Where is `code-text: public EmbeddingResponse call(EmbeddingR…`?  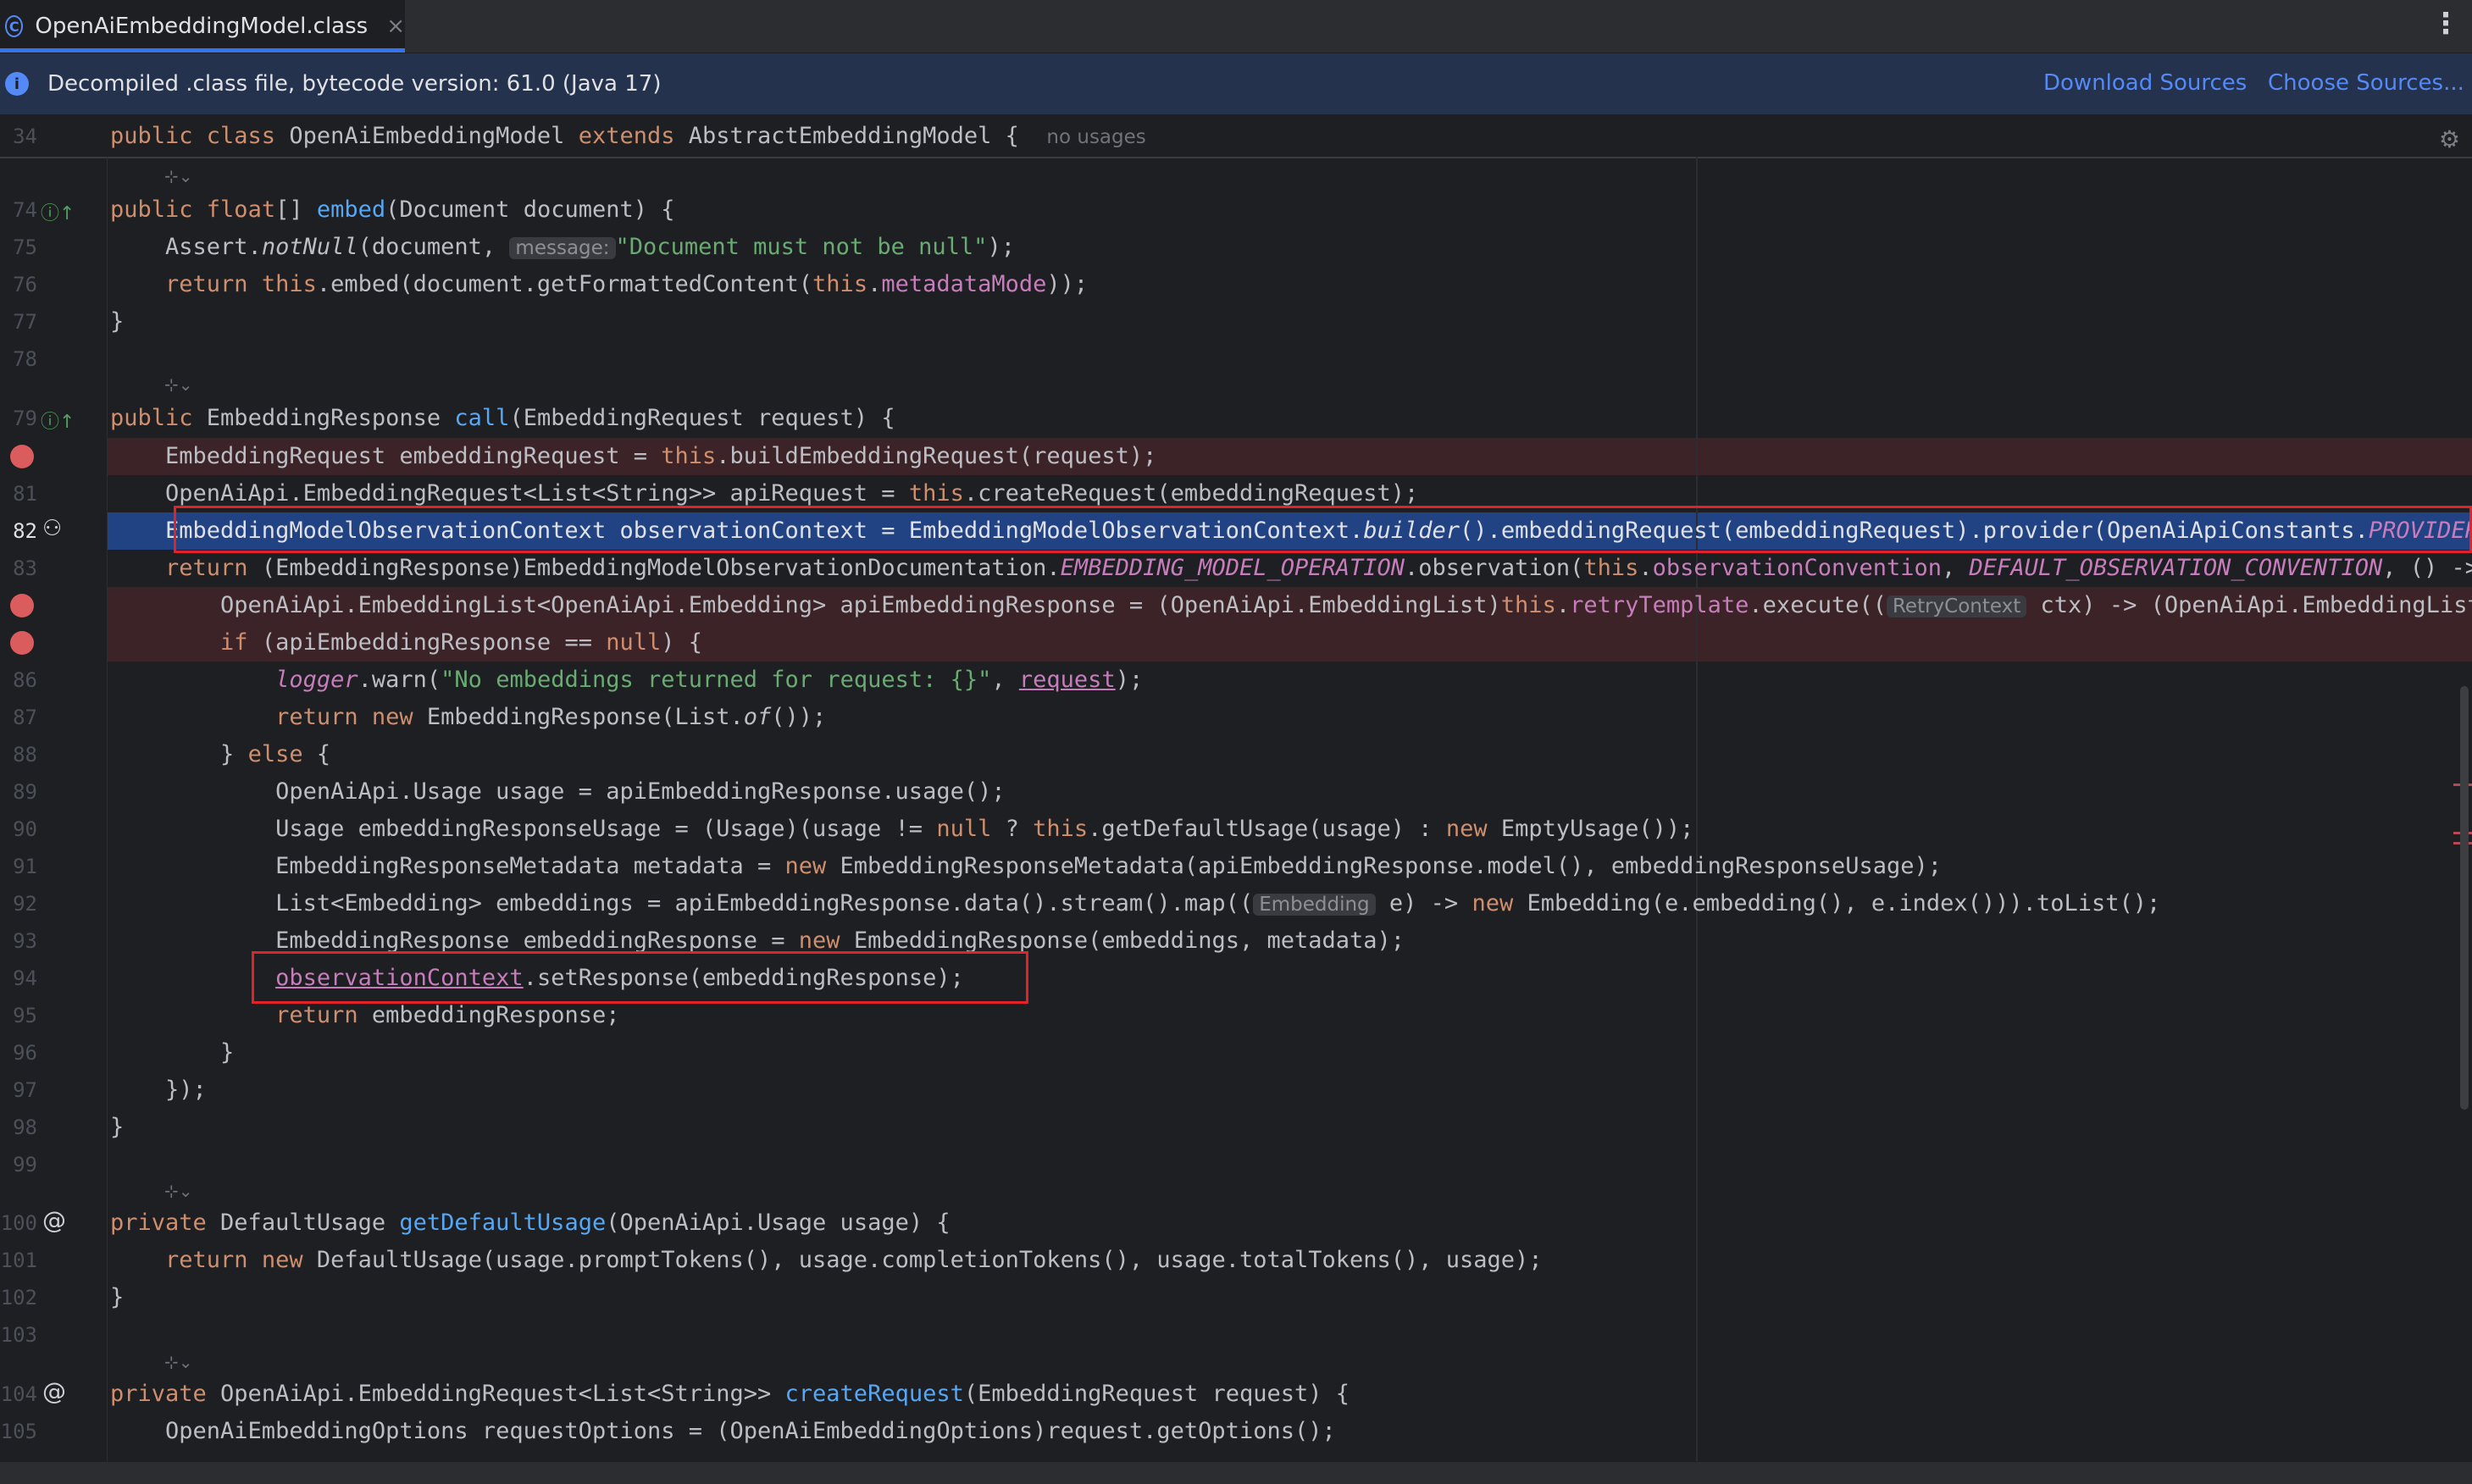 code-text: public EmbeddingResponse call(EmbeddingR… is located at coordinates (502, 418).